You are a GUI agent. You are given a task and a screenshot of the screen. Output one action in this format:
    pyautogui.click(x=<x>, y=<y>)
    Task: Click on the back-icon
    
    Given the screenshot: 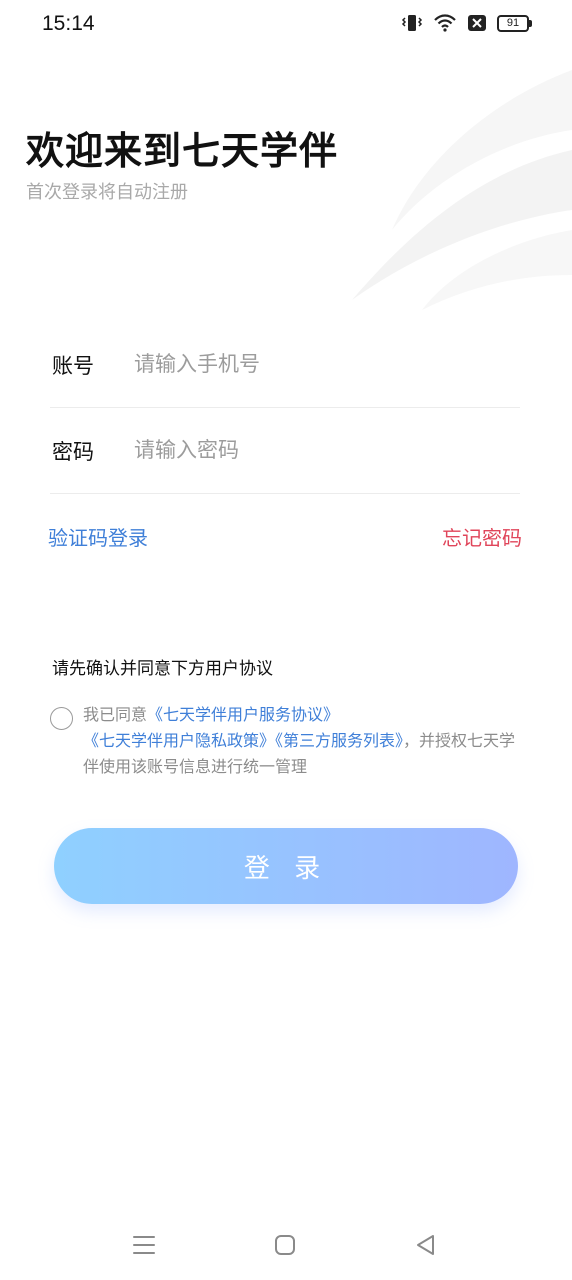 What is the action you would take?
    pyautogui.click(x=426, y=1245)
    